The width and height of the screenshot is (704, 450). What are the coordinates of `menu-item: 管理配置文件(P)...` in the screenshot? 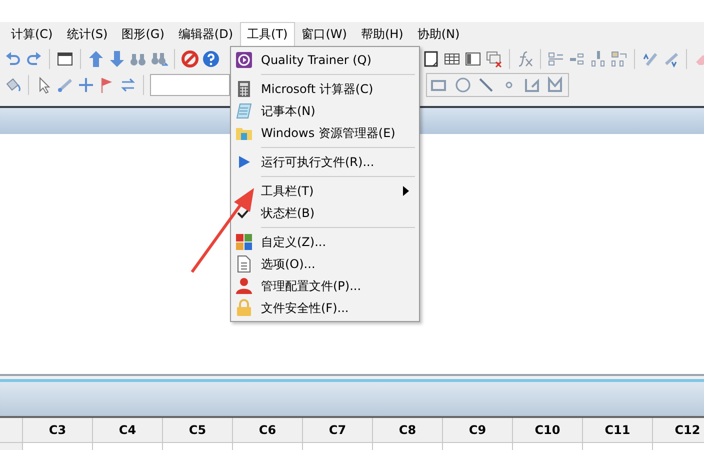 It's located at (340, 286).